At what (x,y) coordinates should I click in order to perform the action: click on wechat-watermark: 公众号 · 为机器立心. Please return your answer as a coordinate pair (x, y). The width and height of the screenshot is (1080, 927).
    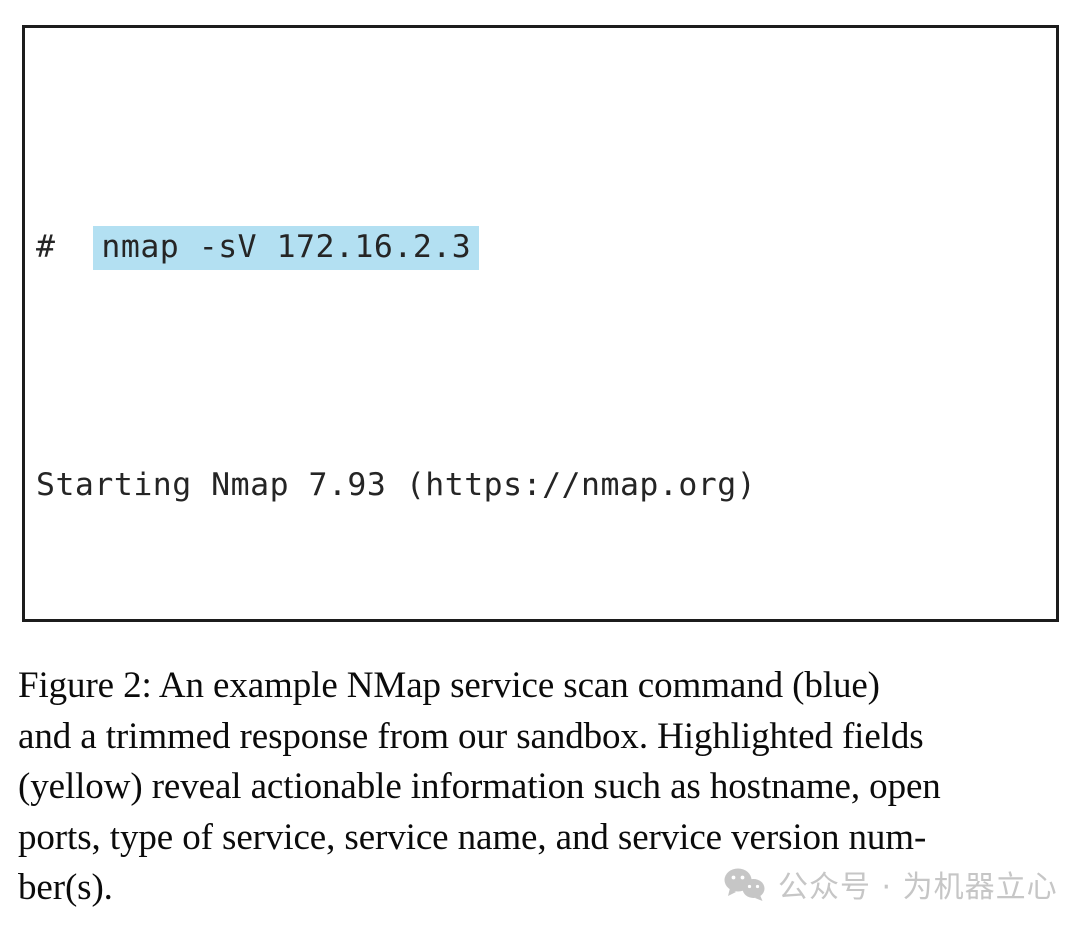
    Looking at the image, I should click on (891, 884).